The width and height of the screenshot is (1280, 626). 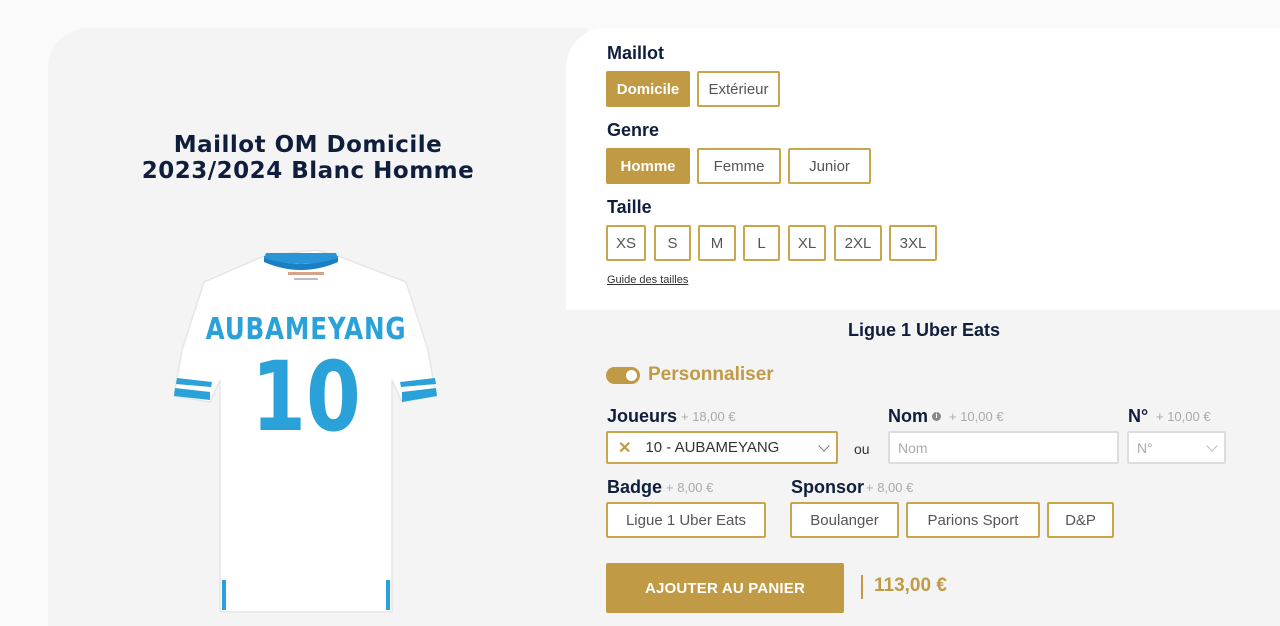 What do you see at coordinates (936, 416) in the screenshot?
I see `info-icon: i` at bounding box center [936, 416].